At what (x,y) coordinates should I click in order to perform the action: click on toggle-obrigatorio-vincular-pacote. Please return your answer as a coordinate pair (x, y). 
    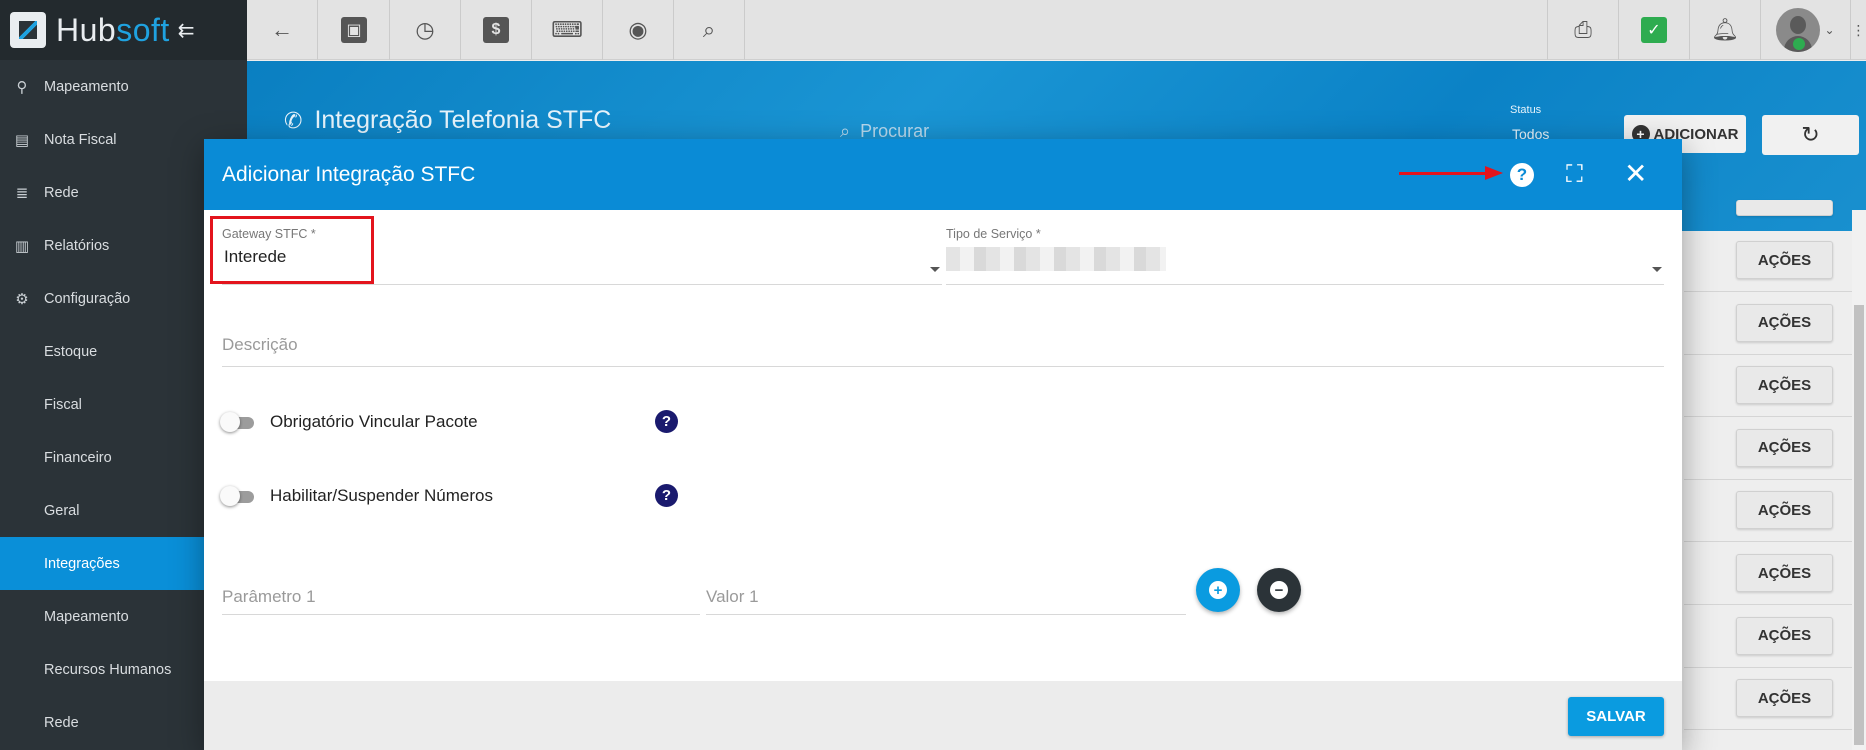
    Looking at the image, I should click on (238, 422).